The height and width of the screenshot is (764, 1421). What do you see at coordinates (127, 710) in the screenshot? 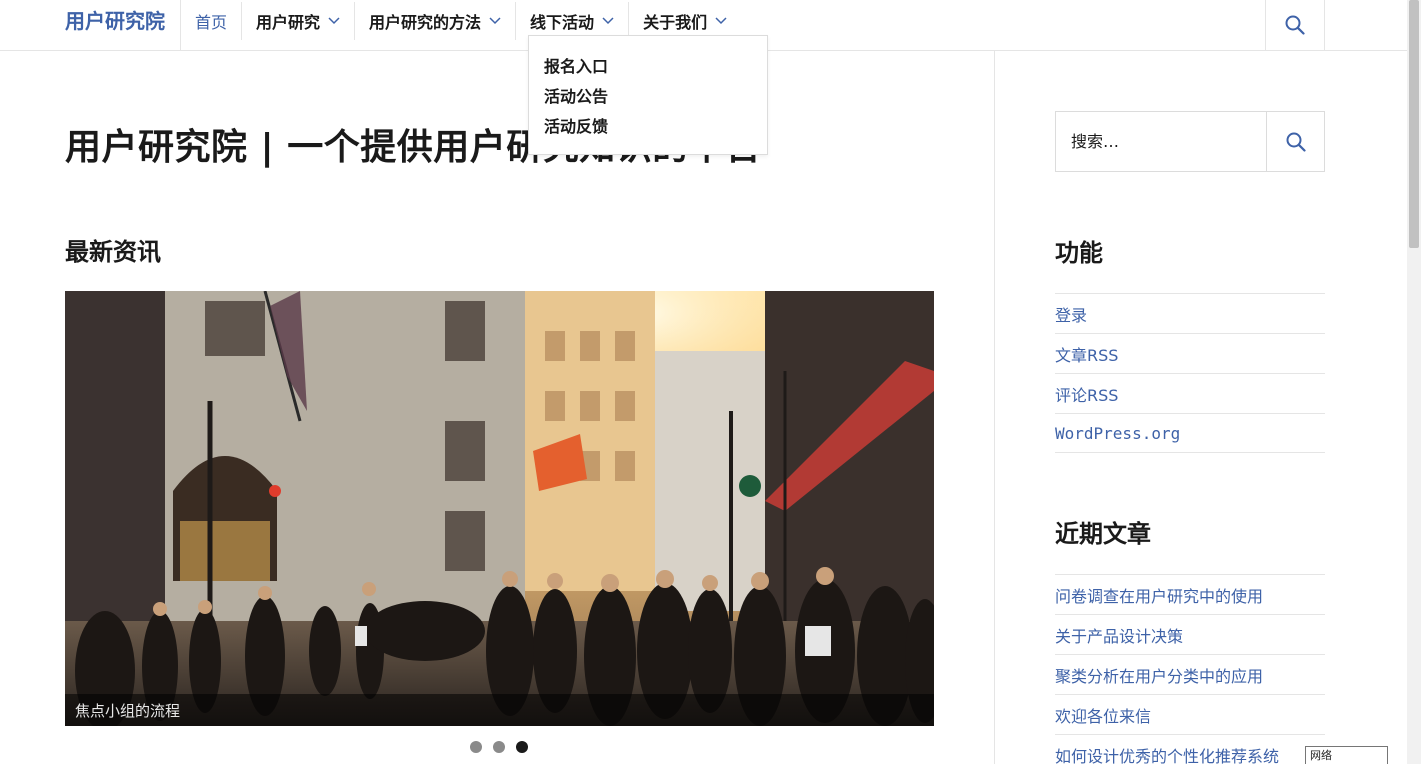
I see `slide-caption: 焦点小组的流程` at bounding box center [127, 710].